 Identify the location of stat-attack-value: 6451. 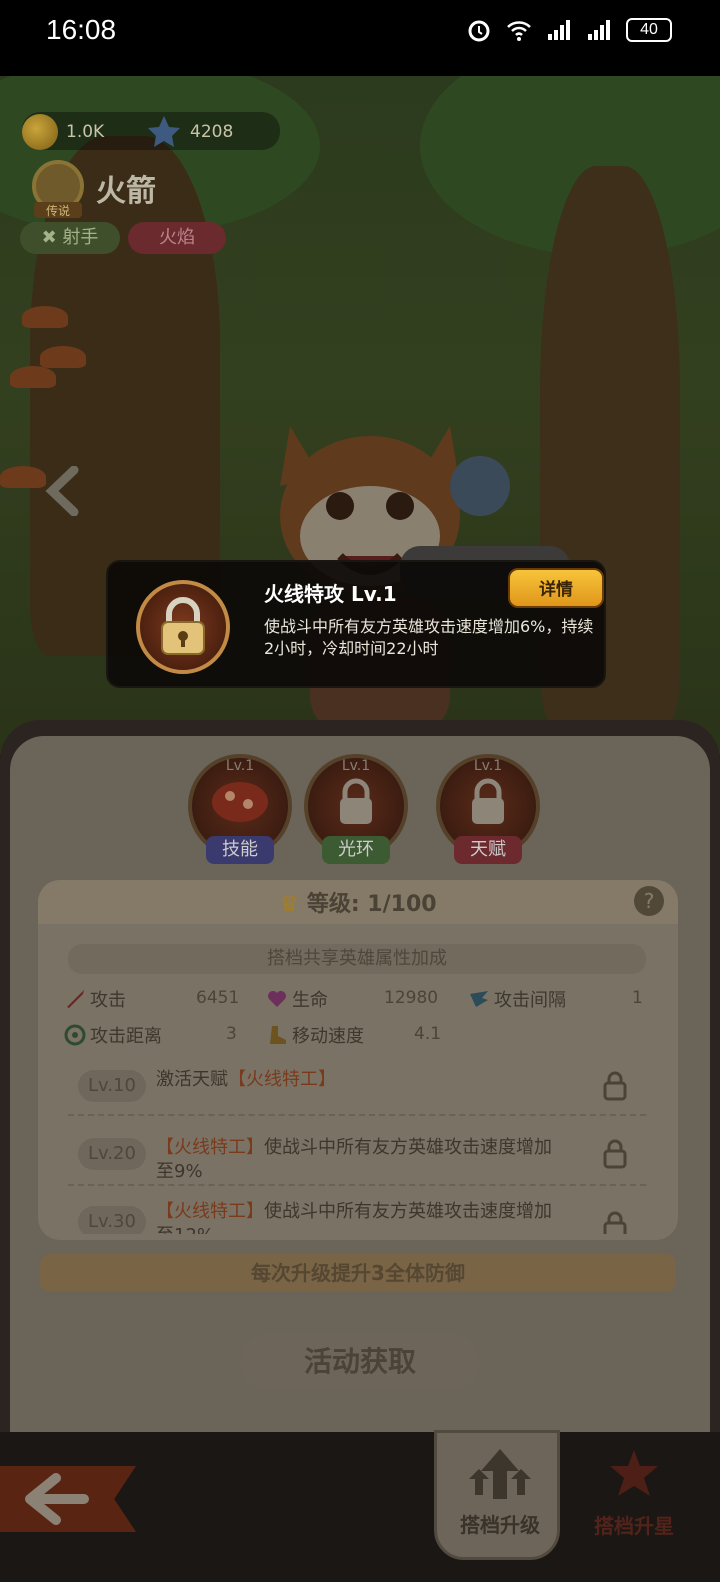
(218, 998).